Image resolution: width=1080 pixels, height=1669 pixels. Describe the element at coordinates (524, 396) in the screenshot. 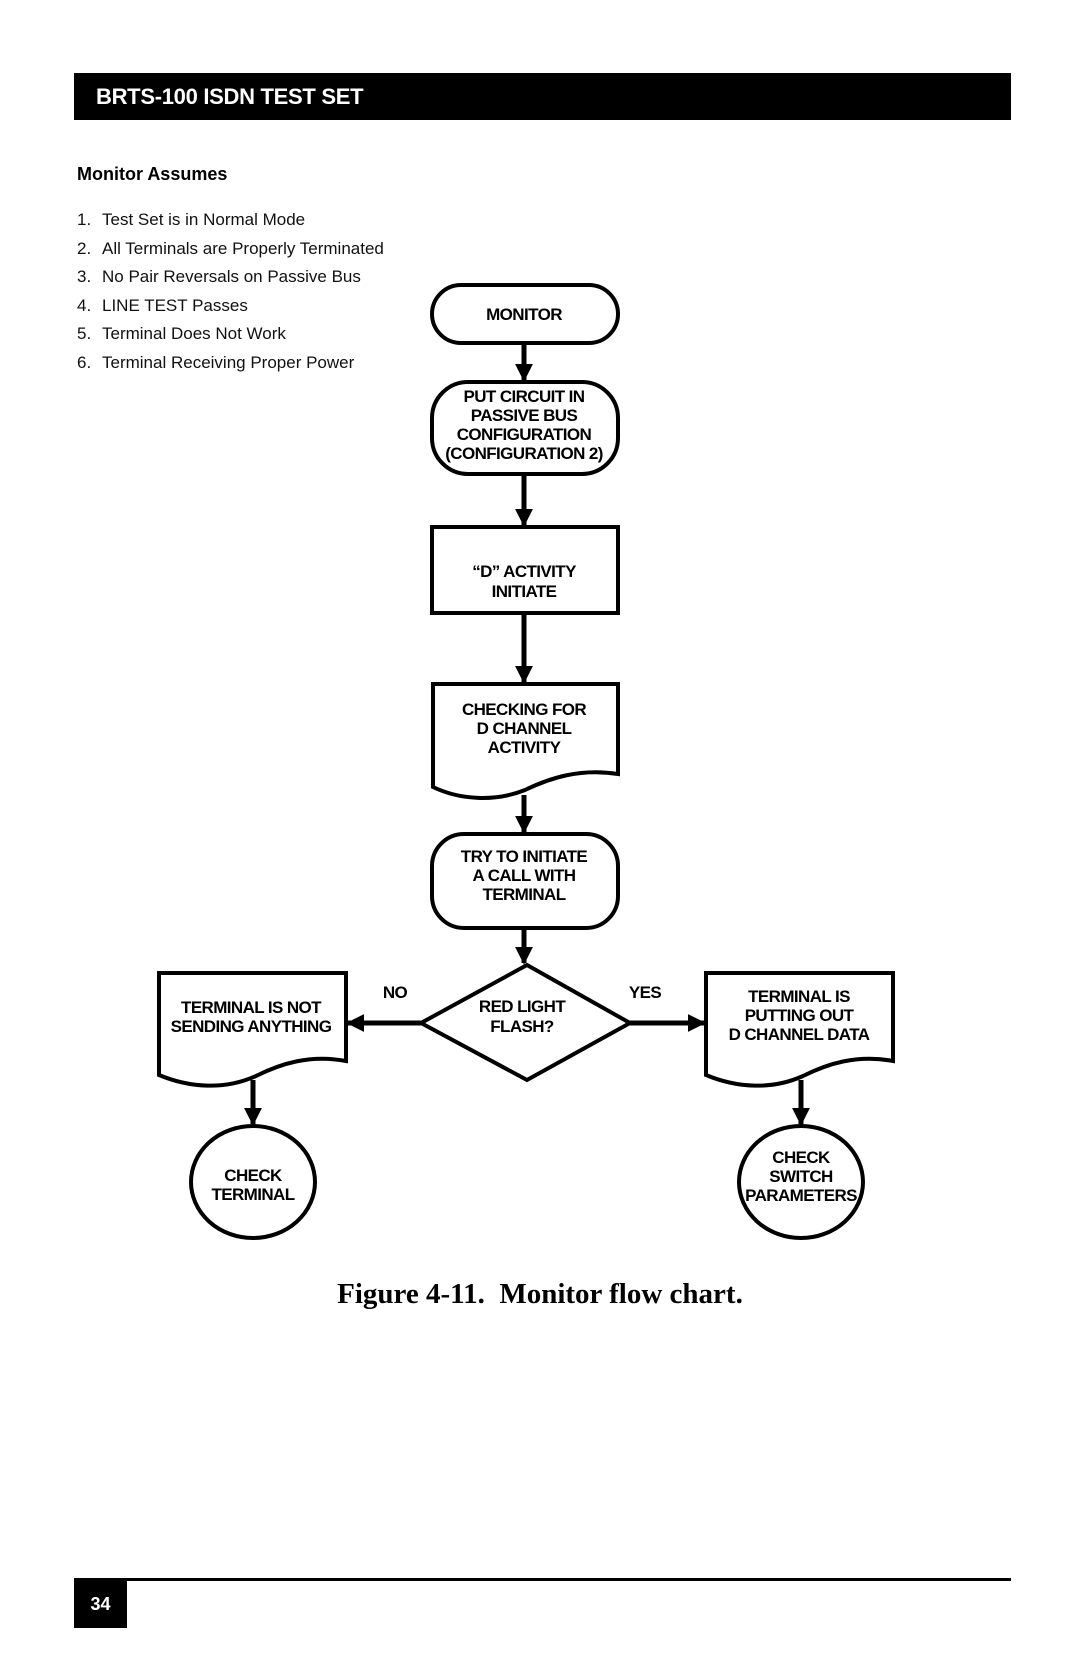

I see `label-passive-bus-1: PUT CIRCUIT IN` at that location.